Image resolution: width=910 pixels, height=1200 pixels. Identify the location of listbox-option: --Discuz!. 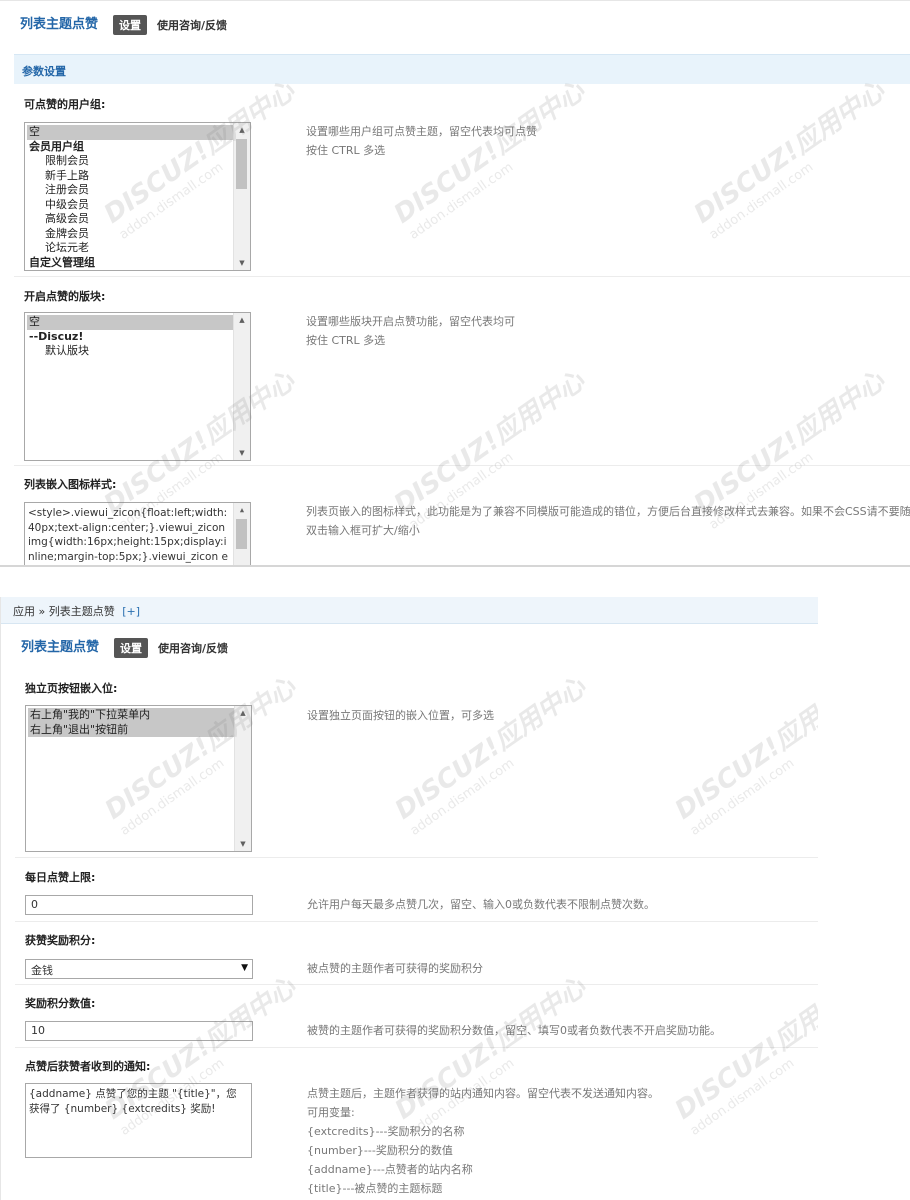
(130, 337).